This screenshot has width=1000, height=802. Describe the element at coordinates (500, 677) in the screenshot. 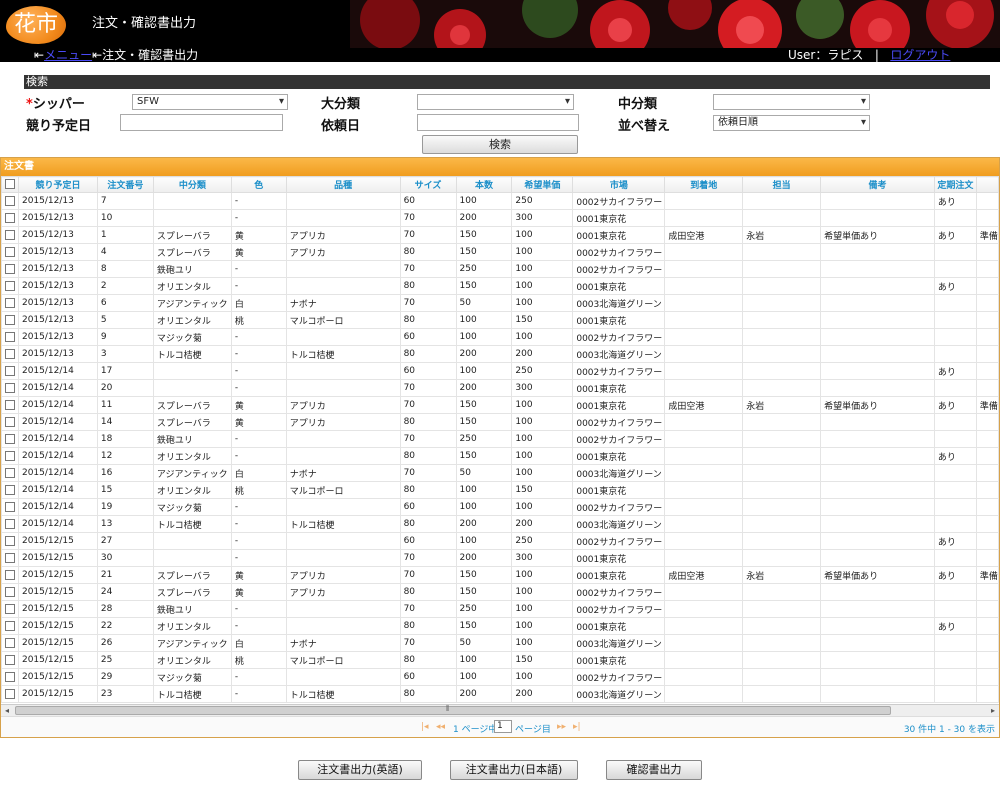

I see `table-row: 2015/12/15 29 マジック菊 -60 100 100 0002サカイフラワー` at that location.